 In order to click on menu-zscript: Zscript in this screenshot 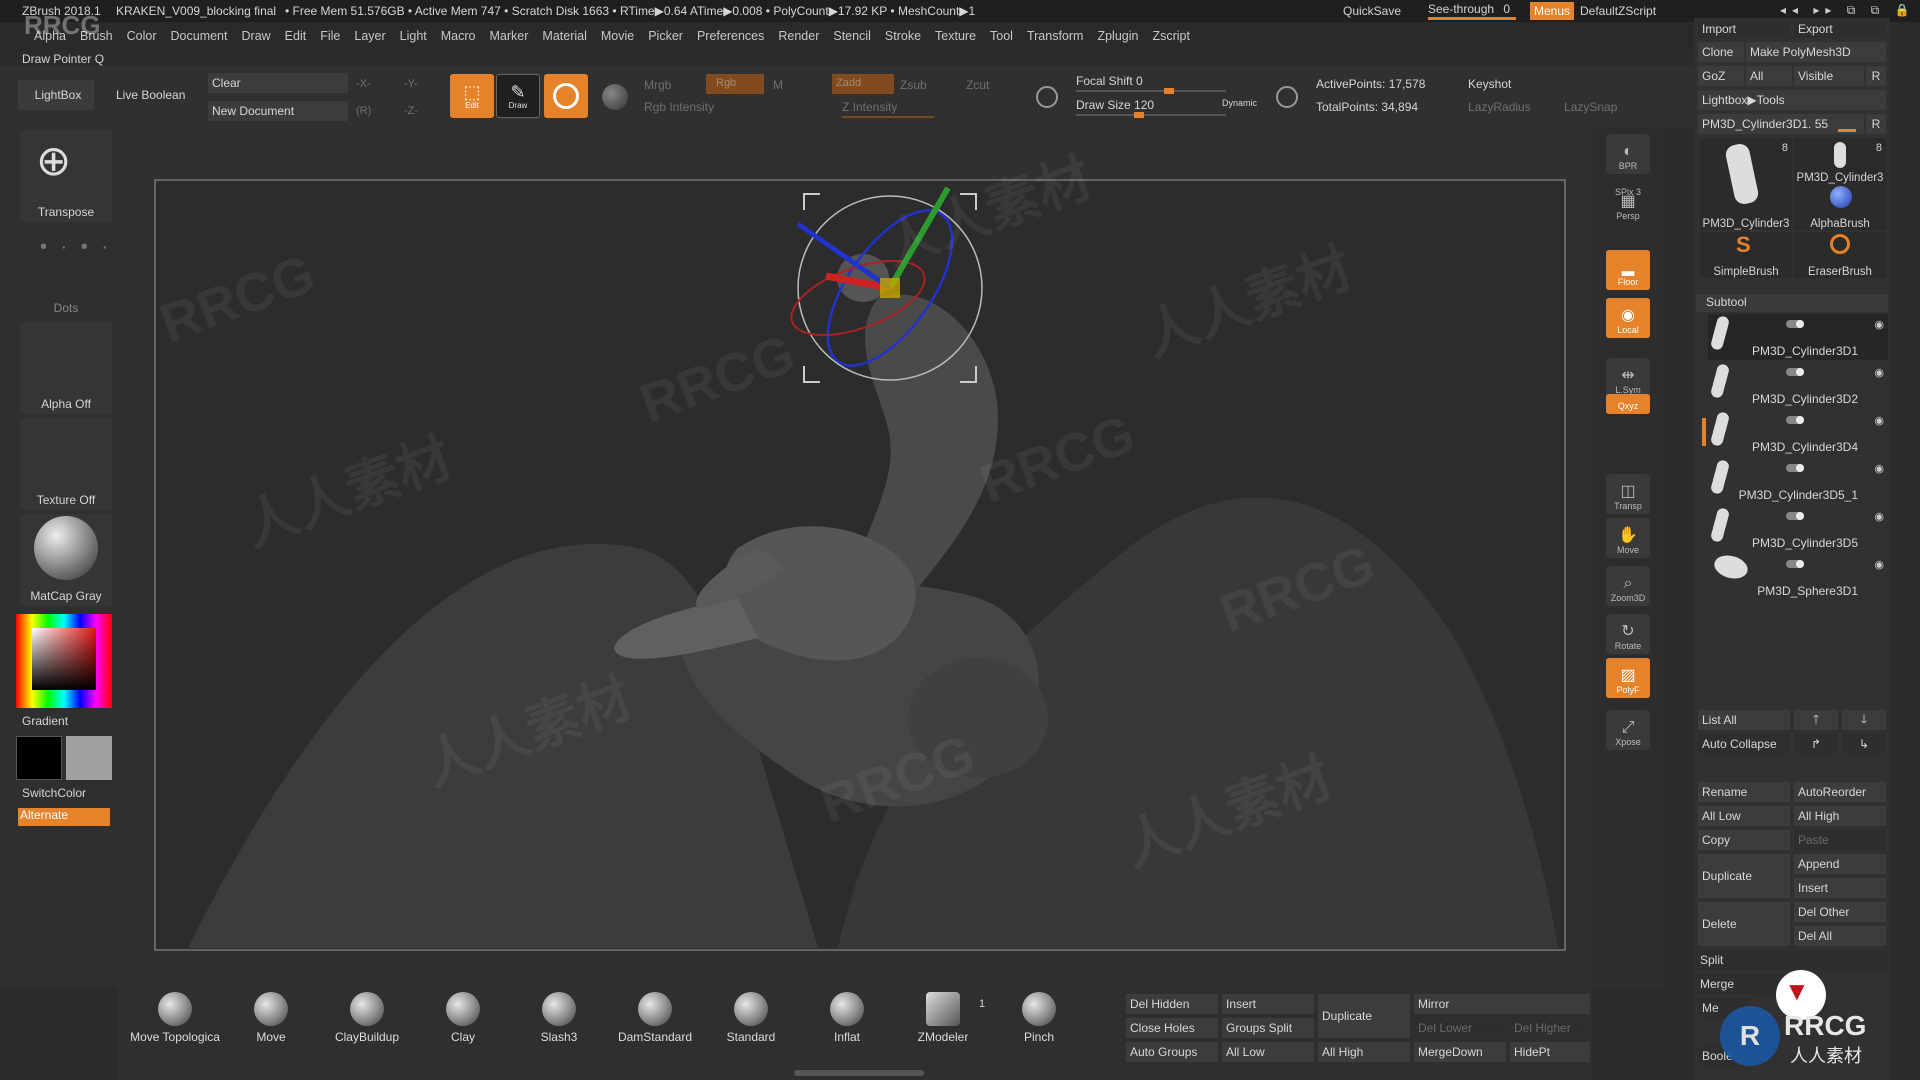, I will do `click(1171, 36)`.